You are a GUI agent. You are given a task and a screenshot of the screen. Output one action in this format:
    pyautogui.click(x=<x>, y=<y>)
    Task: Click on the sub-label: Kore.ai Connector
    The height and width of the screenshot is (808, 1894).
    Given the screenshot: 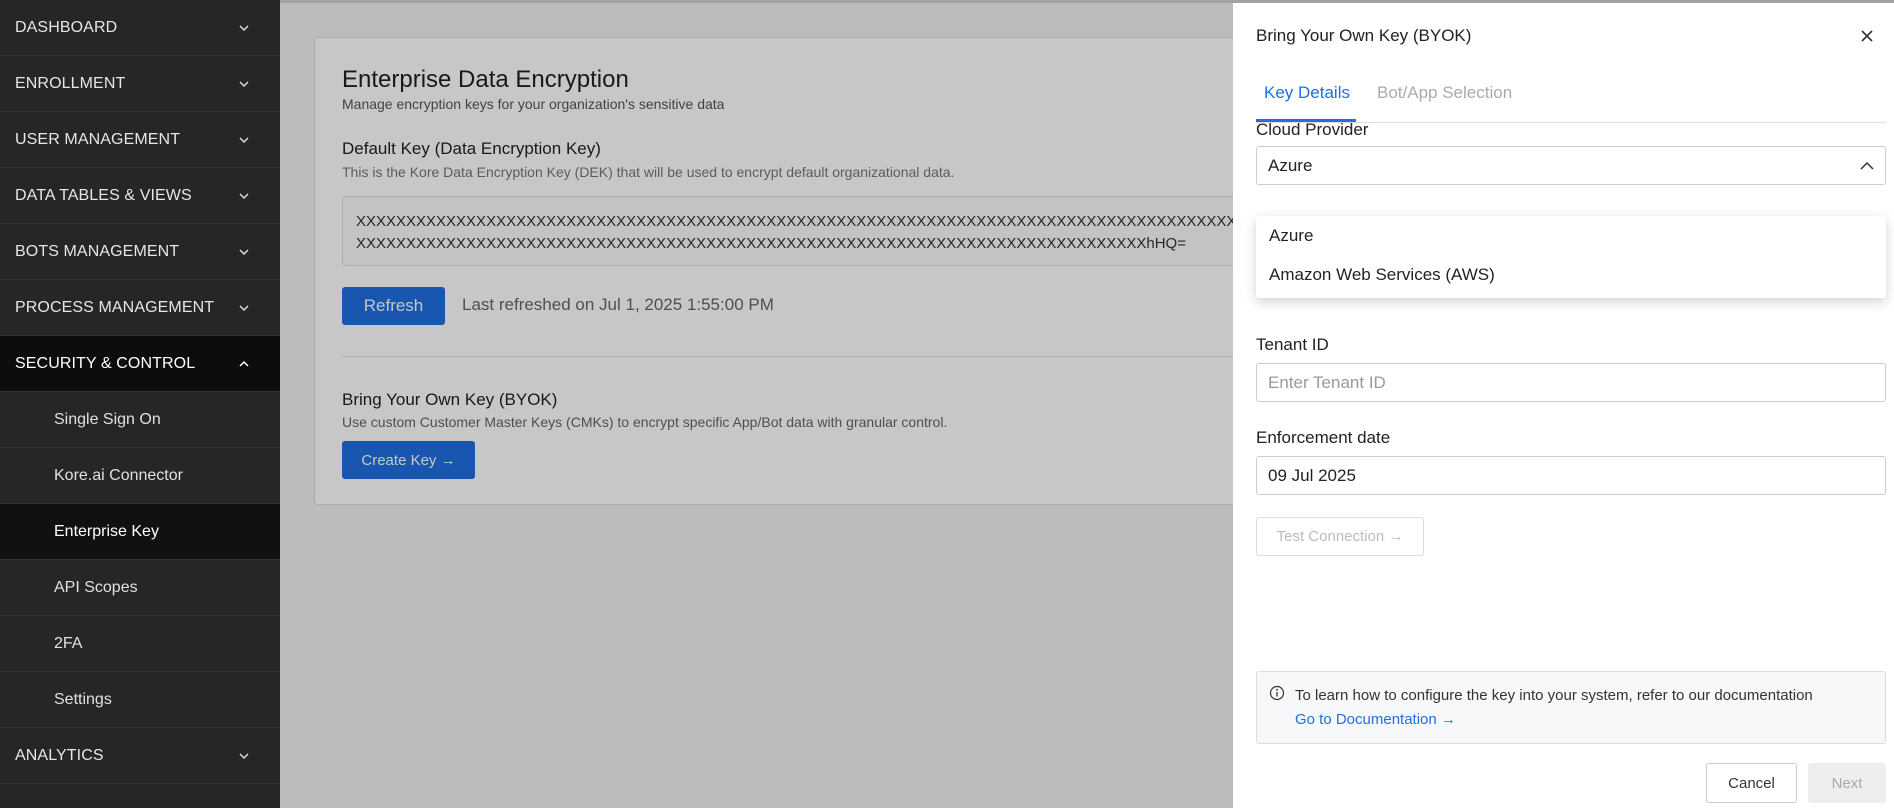 What is the action you would take?
    pyautogui.click(x=118, y=475)
    